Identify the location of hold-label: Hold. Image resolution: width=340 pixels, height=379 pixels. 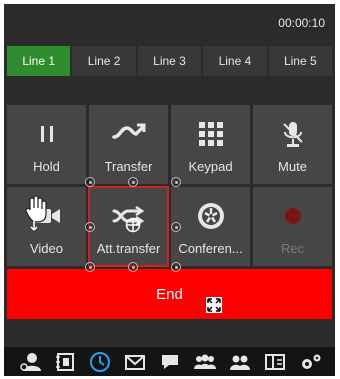
(46, 166).